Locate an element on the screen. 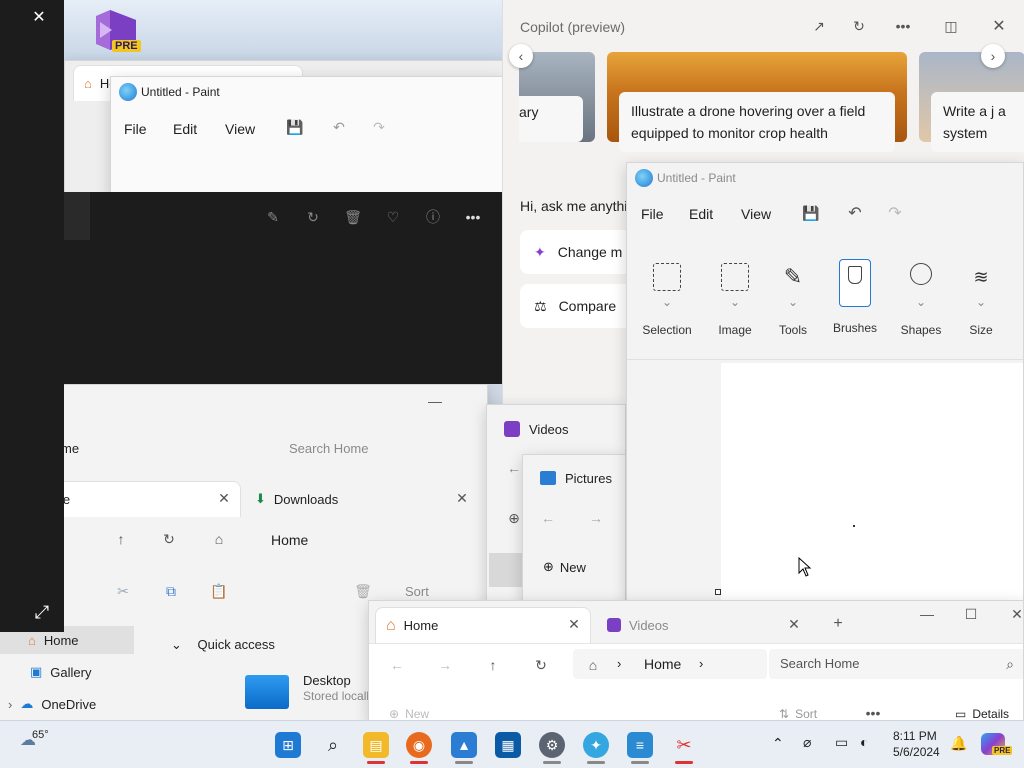 Image resolution: width=1024 pixels, height=768 pixels. sort-button: Sort is located at coordinates (417, 591).